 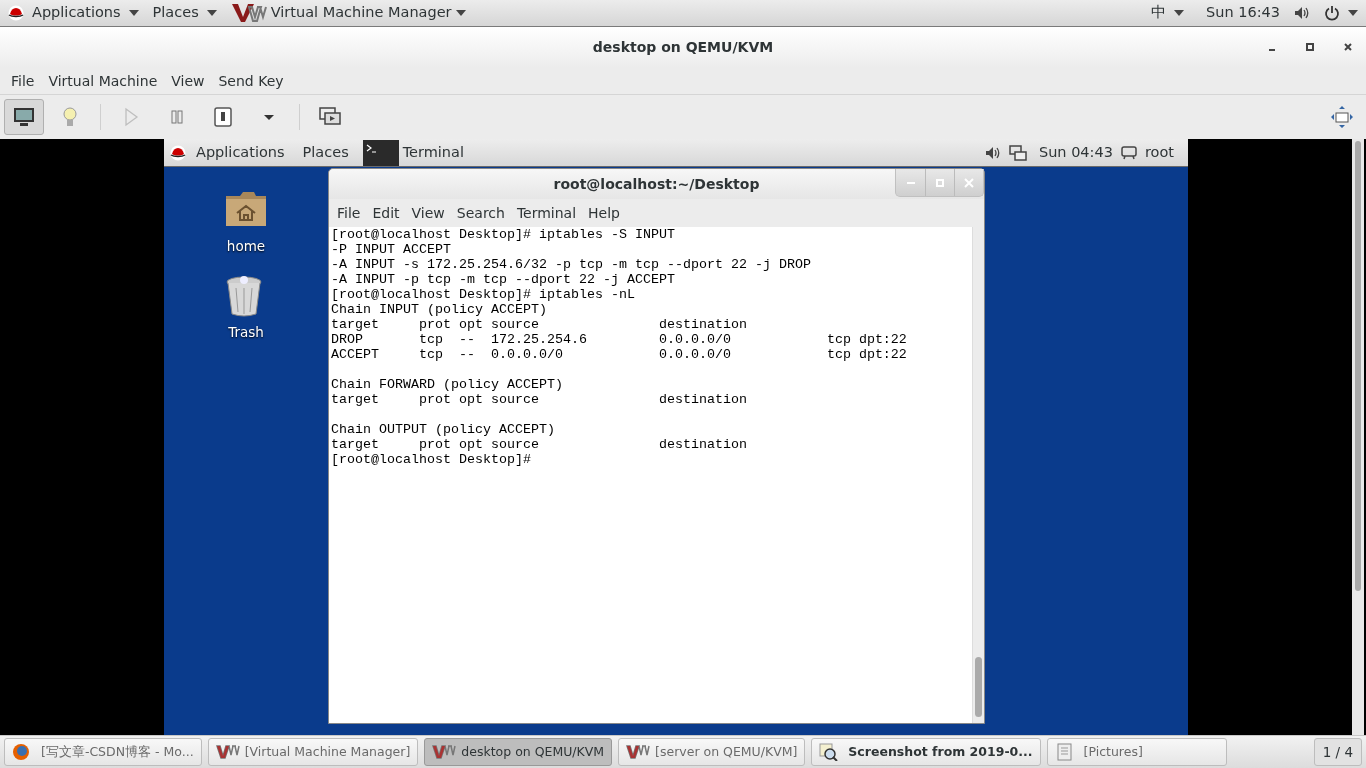 What do you see at coordinates (619, 339) in the screenshot?
I see `terminal-line: DROP tcp -- 172.25.254.6 0.0.0.0/0 tcp dpt:22` at bounding box center [619, 339].